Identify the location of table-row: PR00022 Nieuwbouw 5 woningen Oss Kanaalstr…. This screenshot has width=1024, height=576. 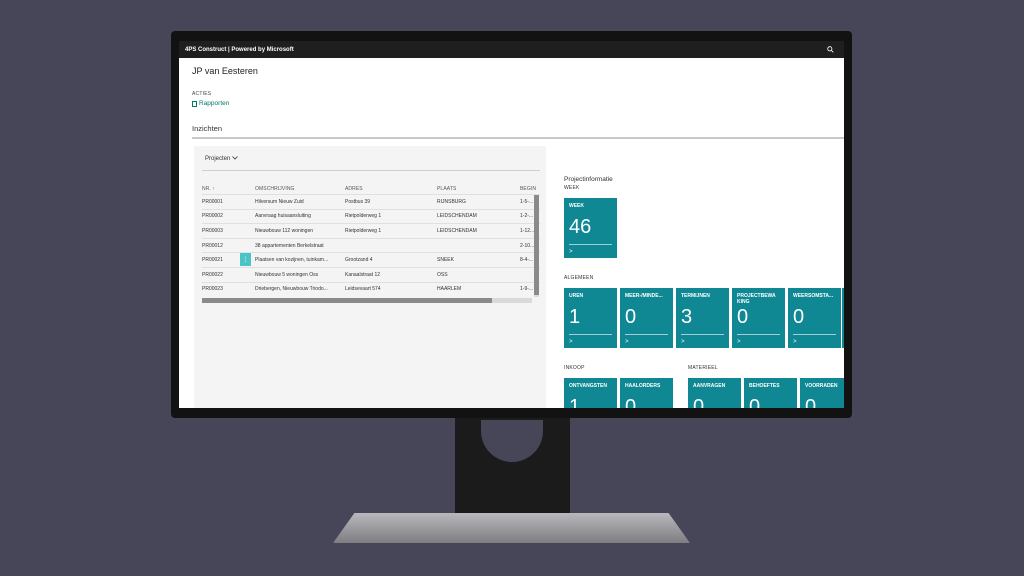
(371, 274).